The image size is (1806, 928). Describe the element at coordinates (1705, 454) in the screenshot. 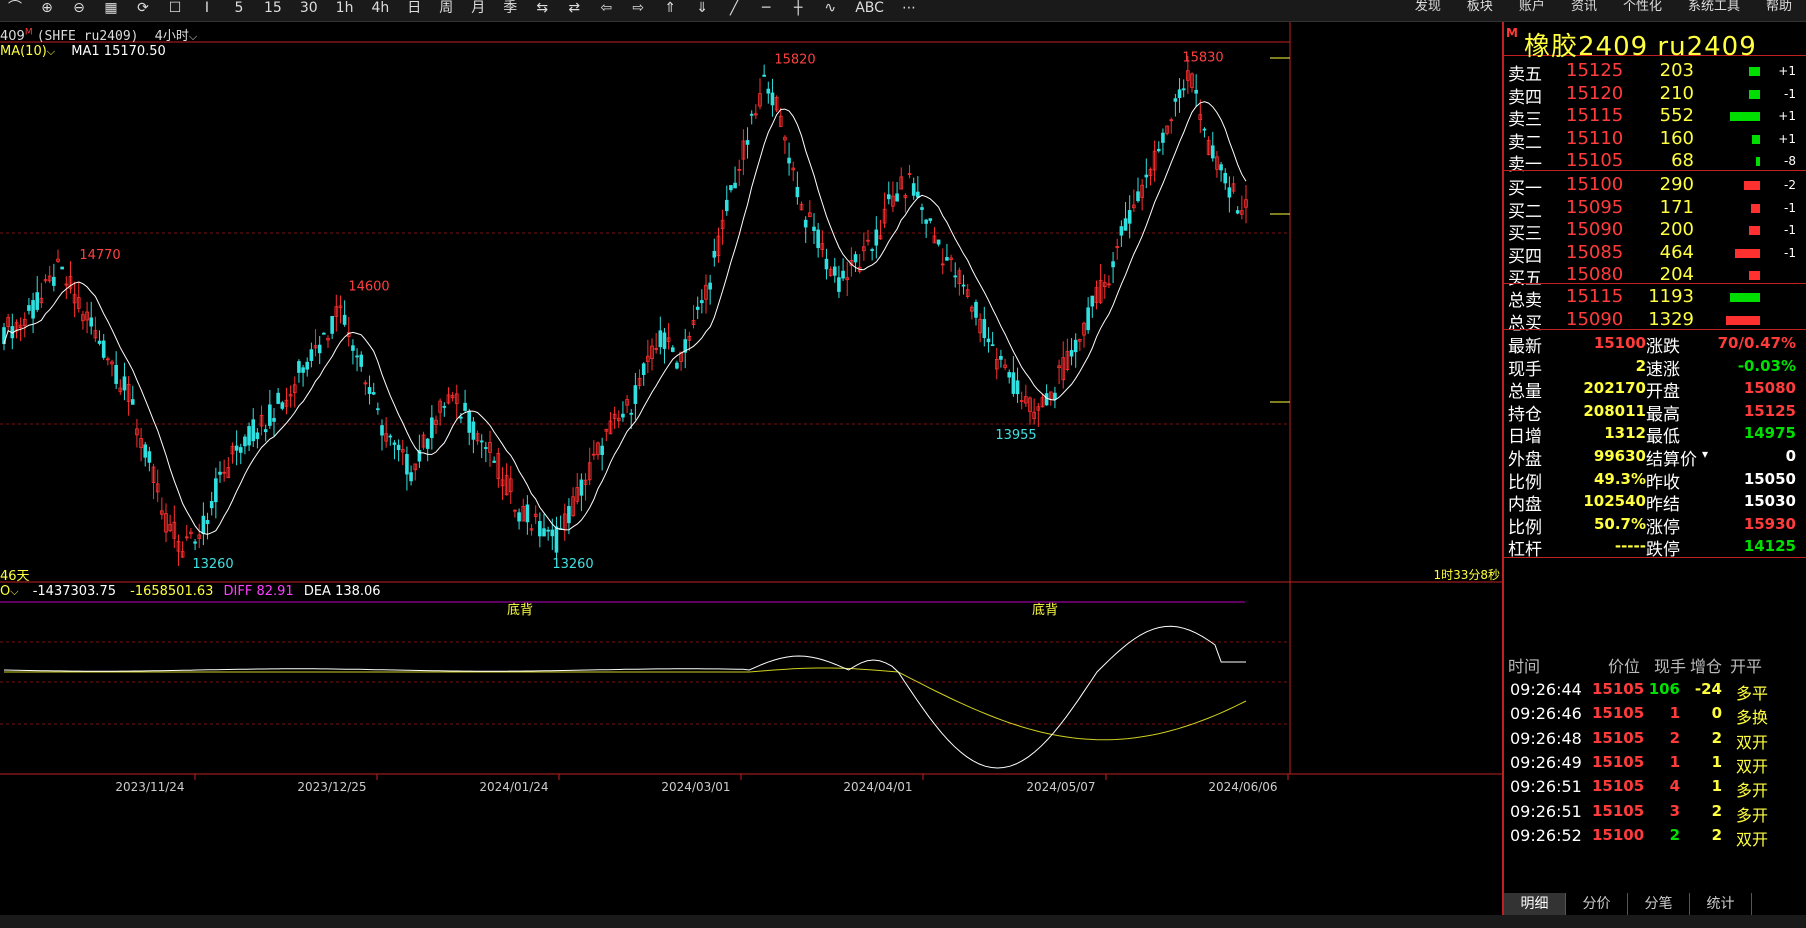

I see `chevron-down-icon: ▾` at that location.